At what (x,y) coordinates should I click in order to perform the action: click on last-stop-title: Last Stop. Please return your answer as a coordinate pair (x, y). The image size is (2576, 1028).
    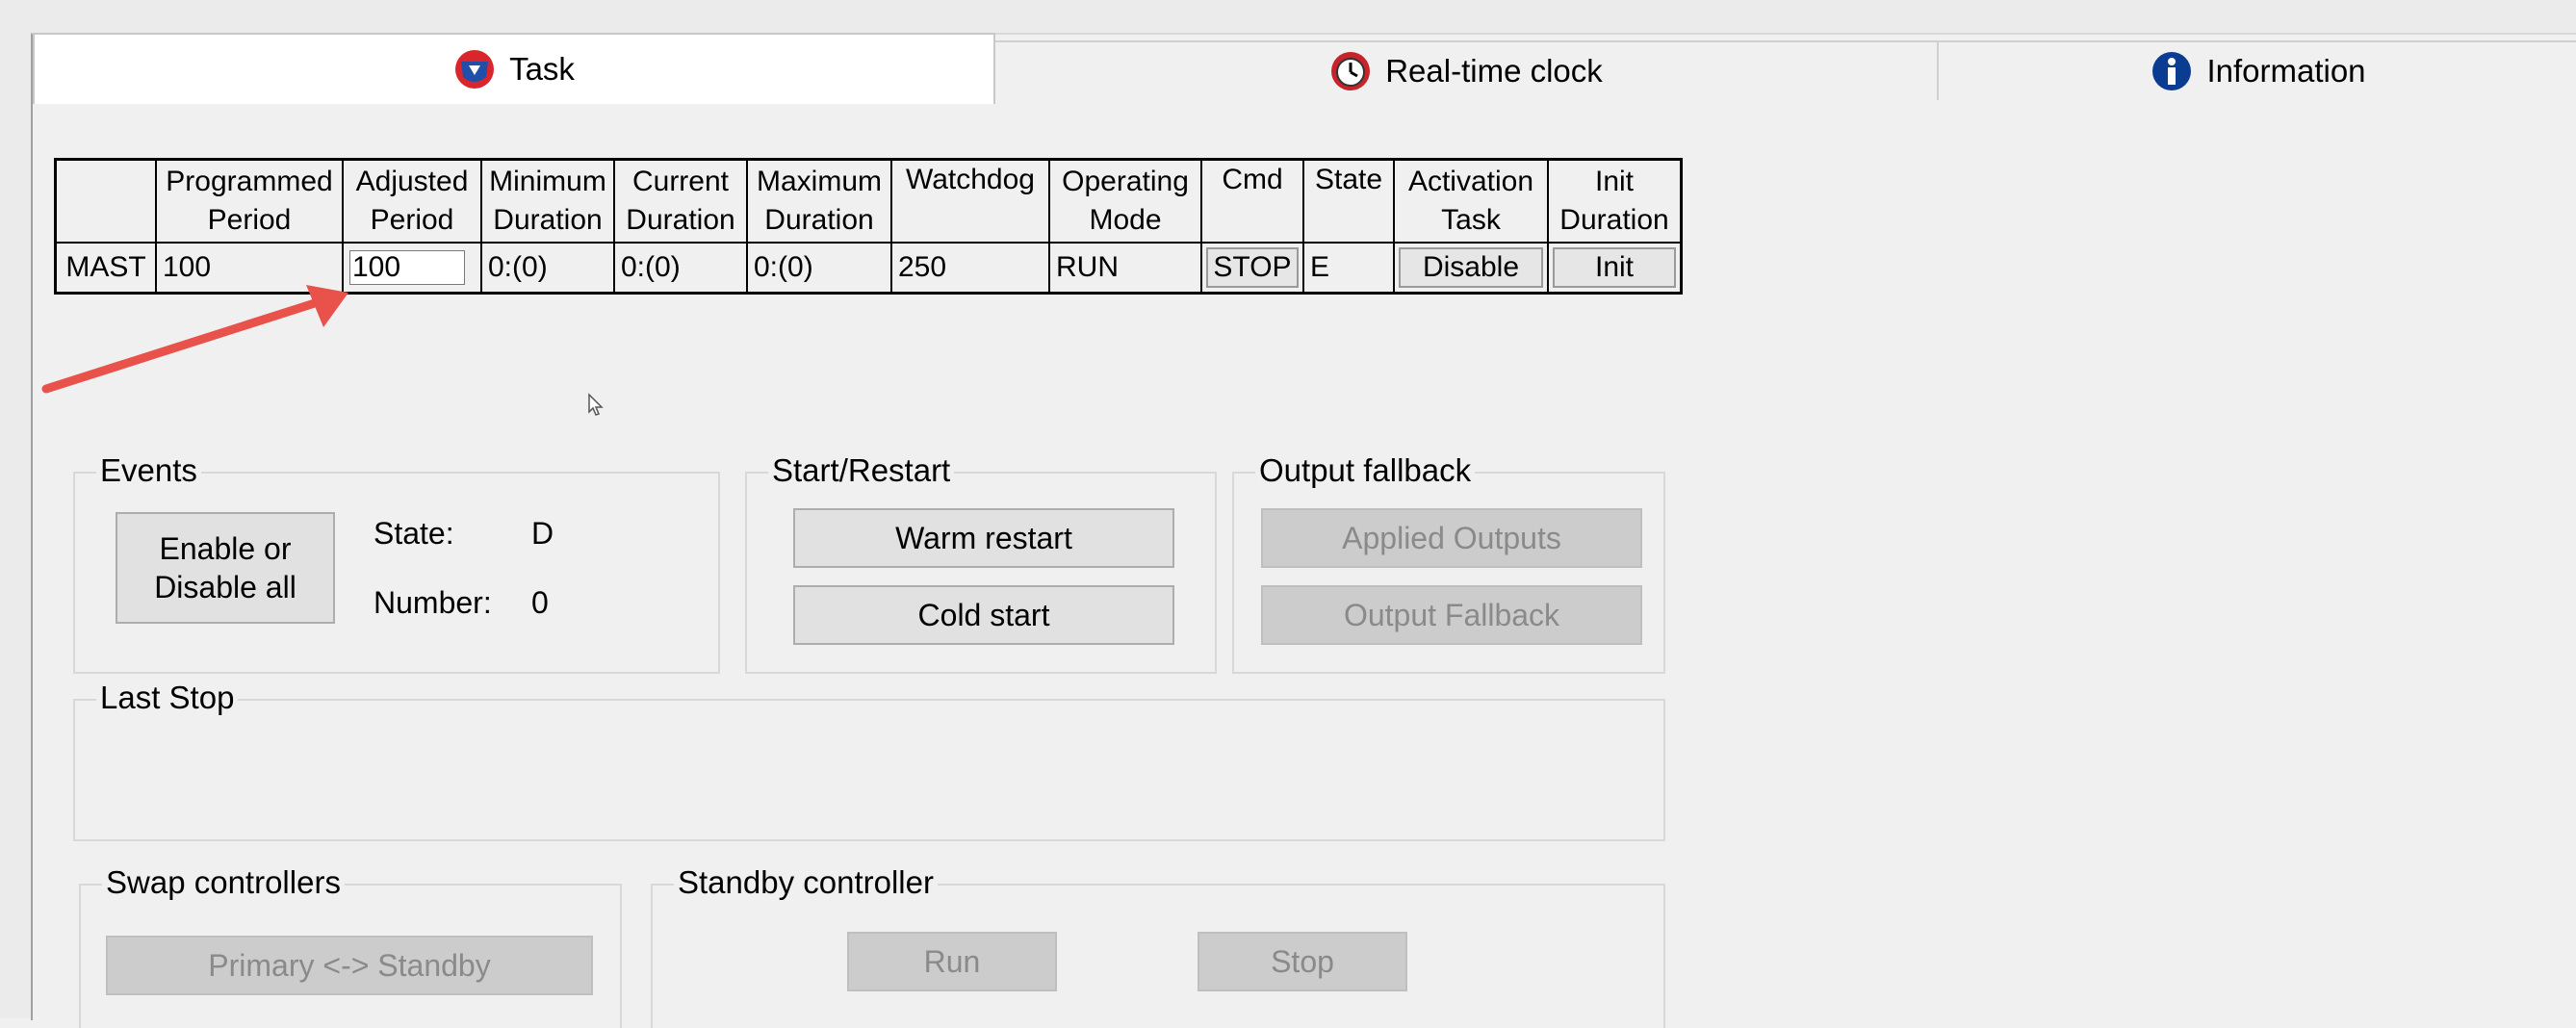
    Looking at the image, I should click on (168, 698).